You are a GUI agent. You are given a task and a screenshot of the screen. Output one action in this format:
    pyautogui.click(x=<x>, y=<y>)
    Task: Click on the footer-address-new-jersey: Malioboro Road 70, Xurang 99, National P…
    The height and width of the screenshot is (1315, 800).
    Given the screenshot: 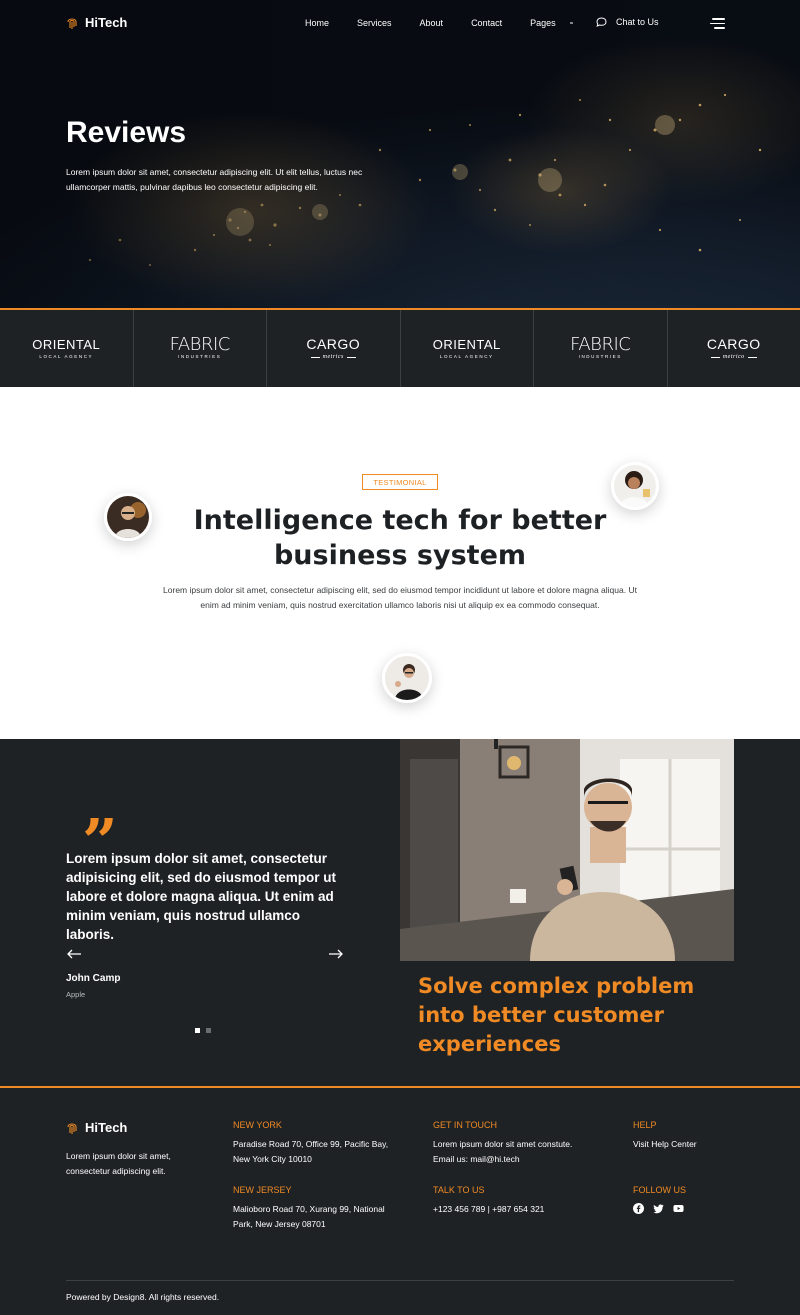 What is the action you would take?
    pyautogui.click(x=309, y=1216)
    